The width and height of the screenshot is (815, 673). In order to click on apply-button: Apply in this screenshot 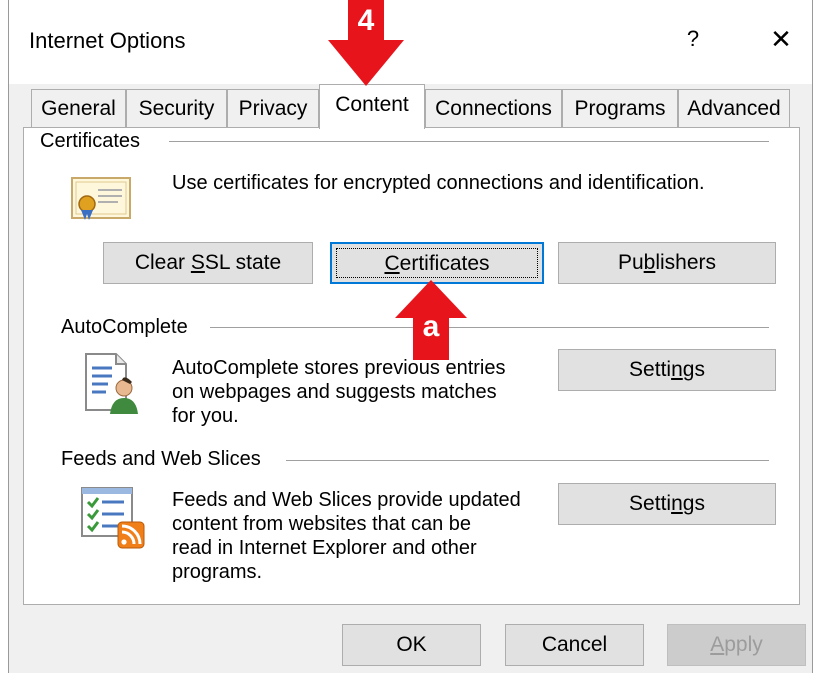, I will do `click(736, 645)`.